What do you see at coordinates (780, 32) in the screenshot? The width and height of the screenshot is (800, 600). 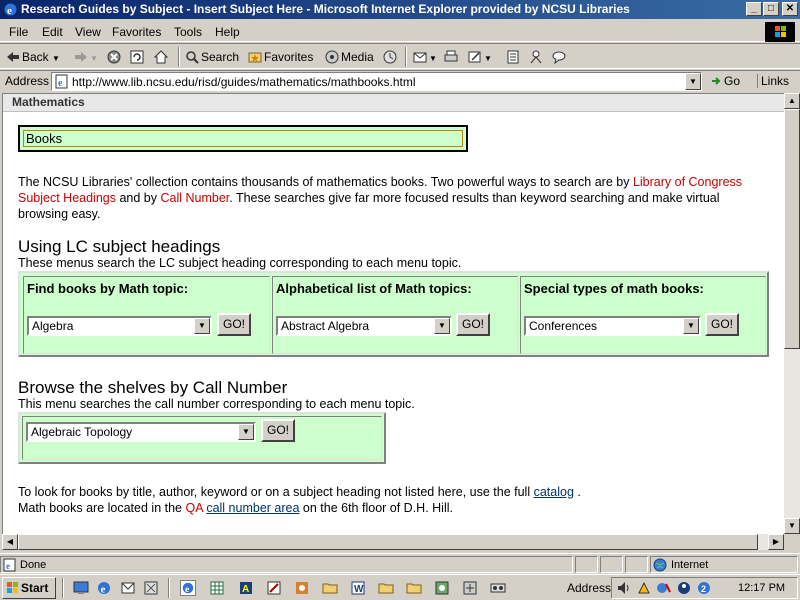 I see `windows-logo-icon` at bounding box center [780, 32].